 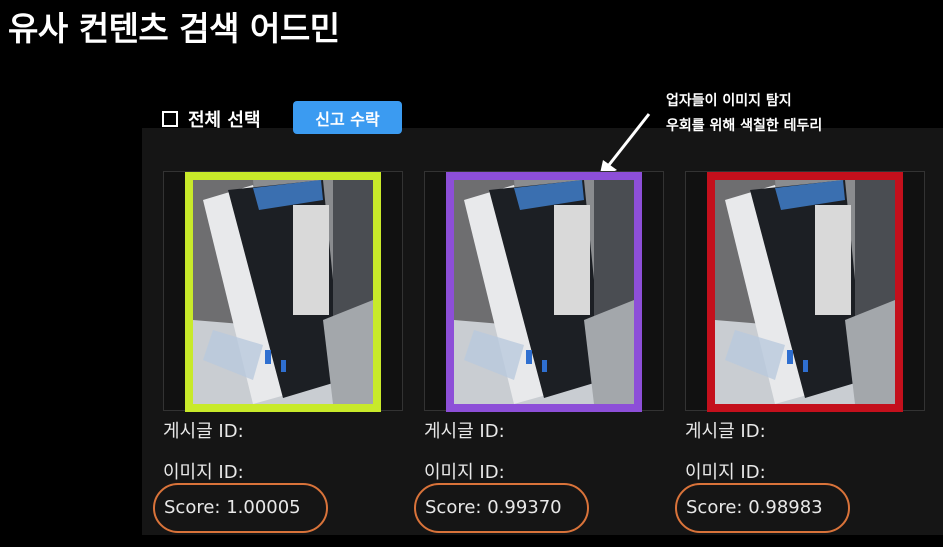 I want to click on score-value: Score: 0.98983, so click(x=754, y=507).